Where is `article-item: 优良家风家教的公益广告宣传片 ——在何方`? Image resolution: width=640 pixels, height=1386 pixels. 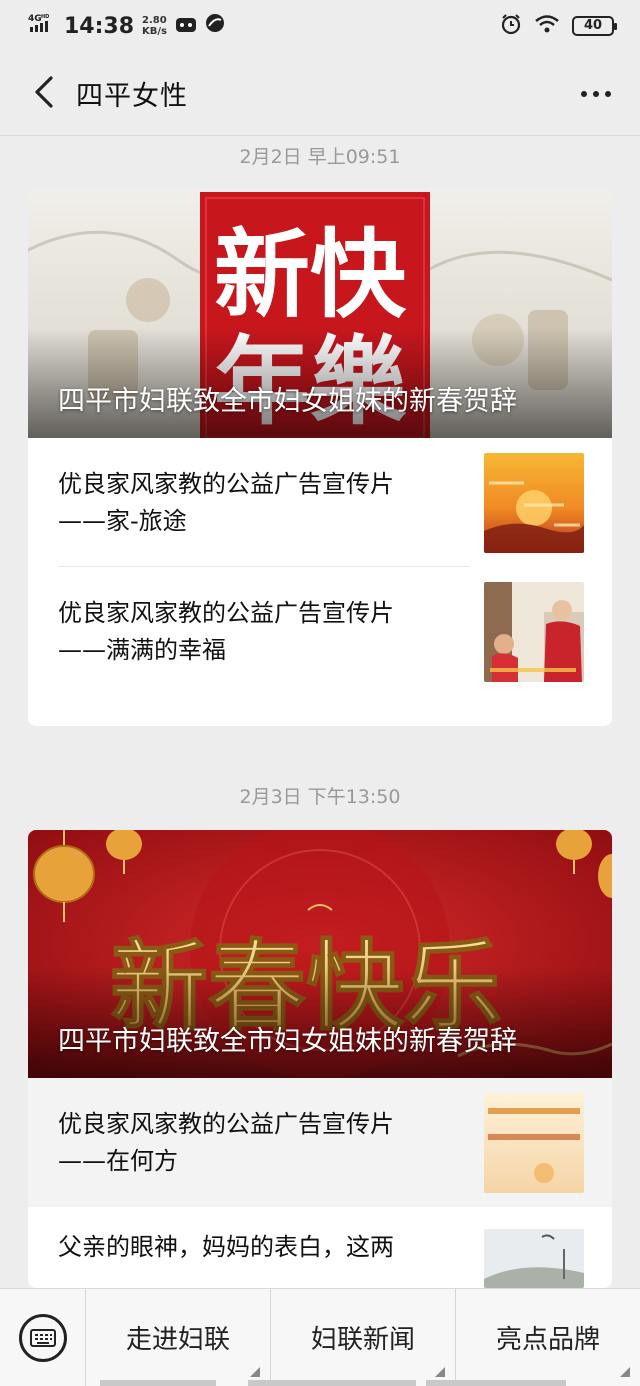 article-item: 优良家风家教的公益广告宣传片 ——在何方 is located at coordinates (320, 1142).